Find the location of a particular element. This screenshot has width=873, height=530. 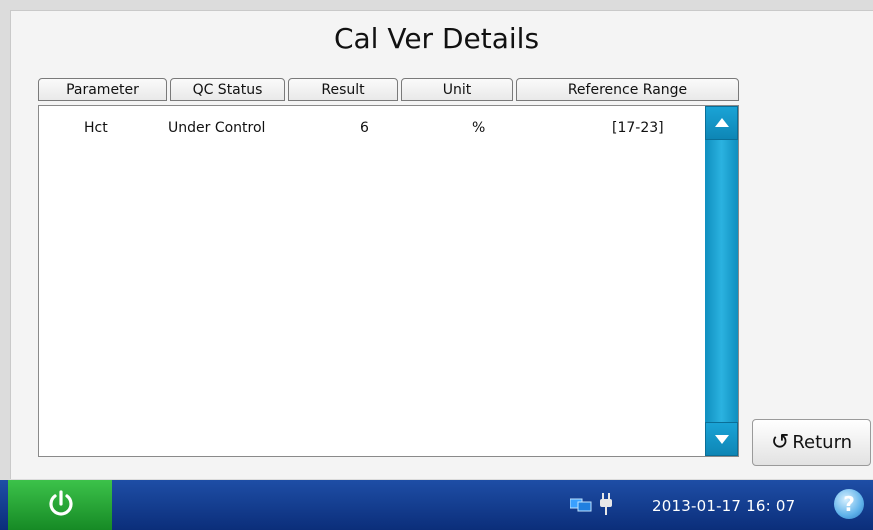

return-button: ↺ Return is located at coordinates (811, 442).